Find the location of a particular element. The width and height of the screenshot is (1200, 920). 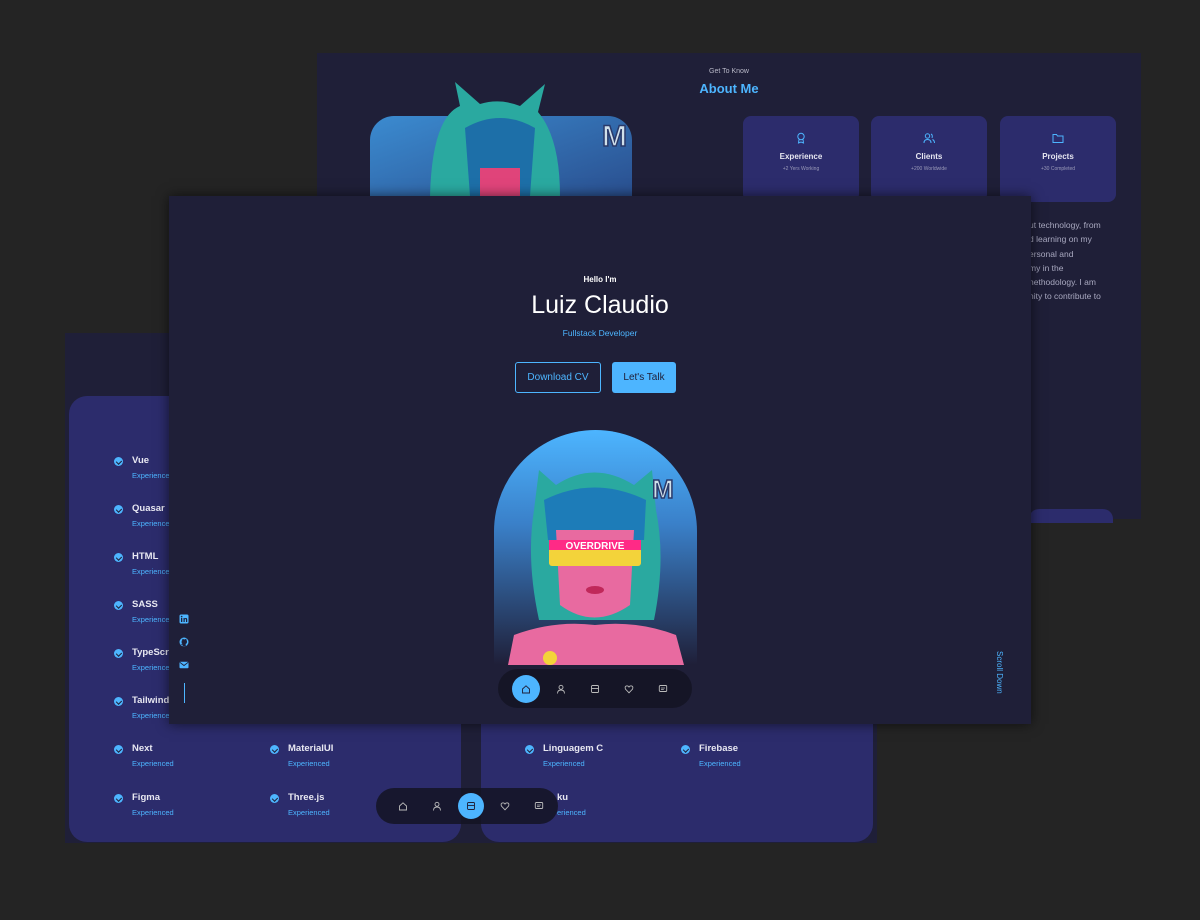

about-text-line: ersonal and is located at coordinates (1051, 253).